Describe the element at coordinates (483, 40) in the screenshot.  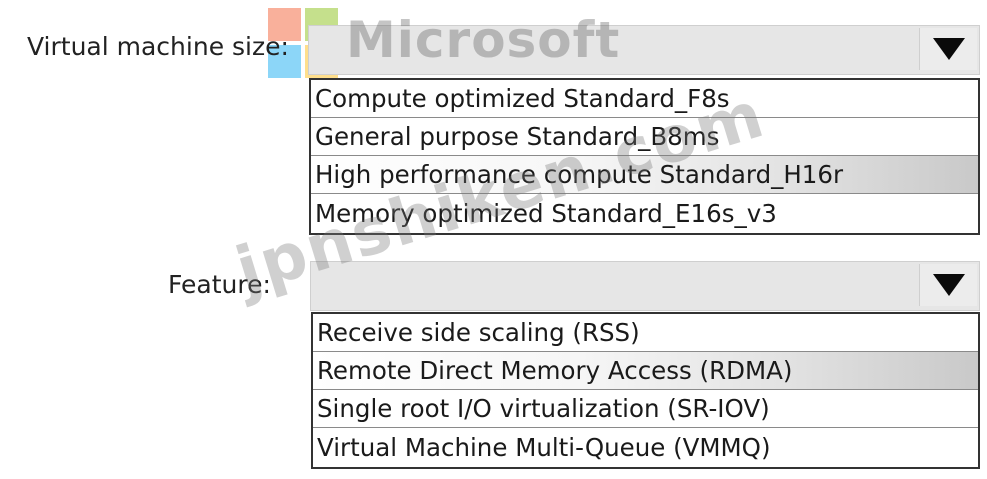
I see `microsoft-watermark-text: Microsoft` at that location.